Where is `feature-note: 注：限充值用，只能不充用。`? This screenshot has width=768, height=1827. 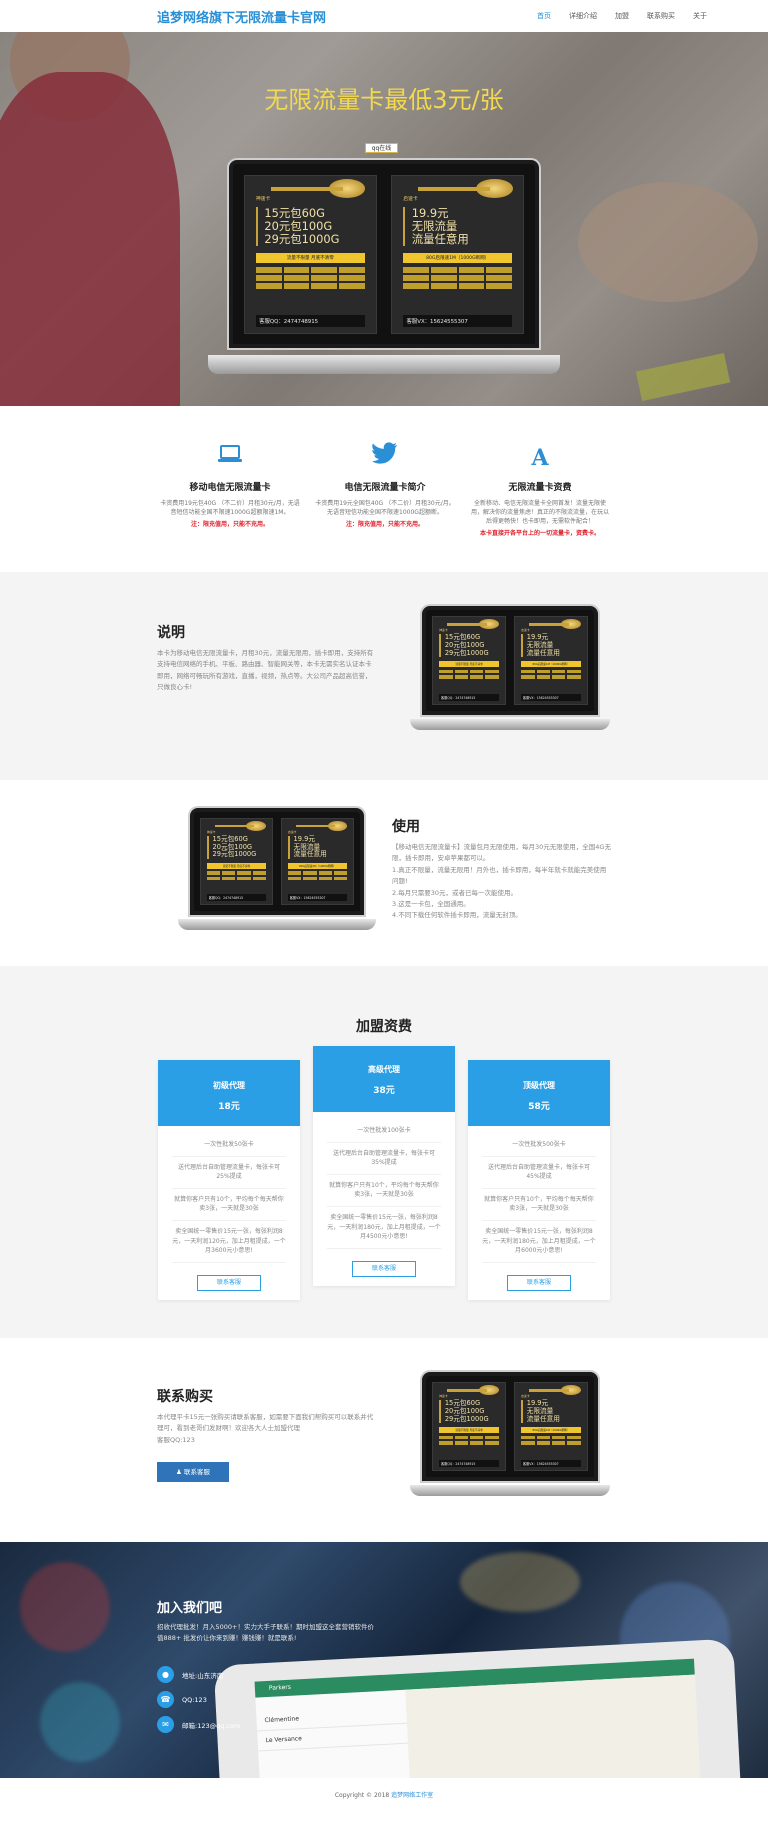
feature-note: 注：限充值用，只能不充用。 is located at coordinates (384, 524).